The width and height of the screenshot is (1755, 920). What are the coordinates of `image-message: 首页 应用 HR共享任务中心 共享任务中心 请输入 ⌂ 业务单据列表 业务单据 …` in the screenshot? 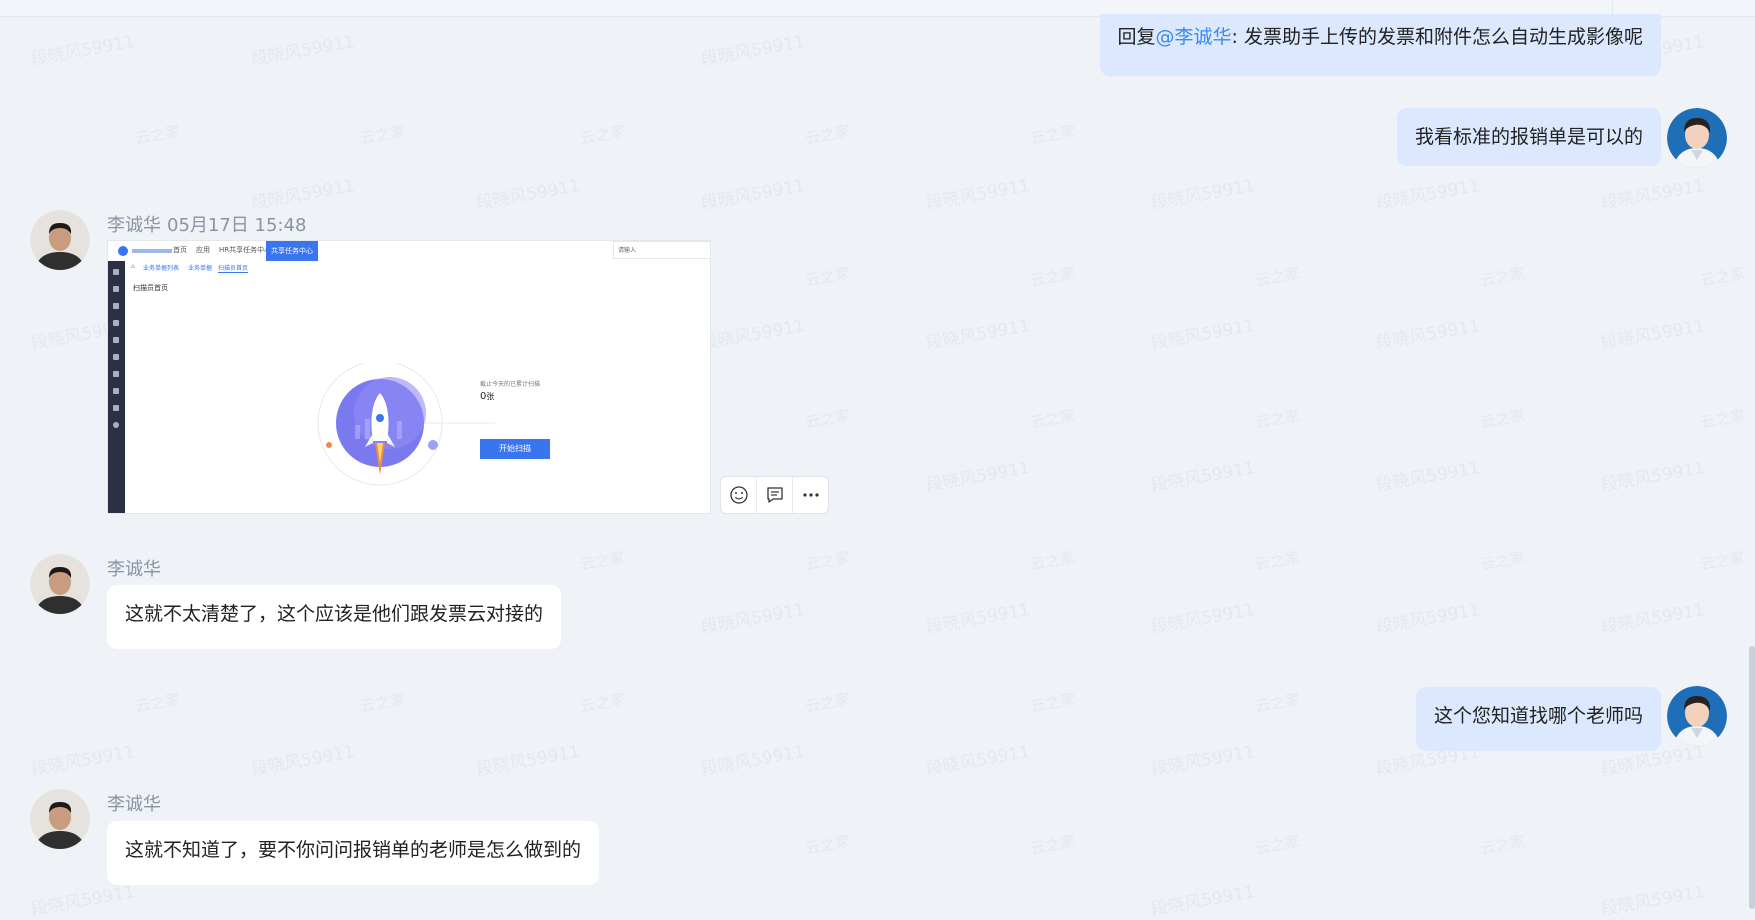 It's located at (409, 377).